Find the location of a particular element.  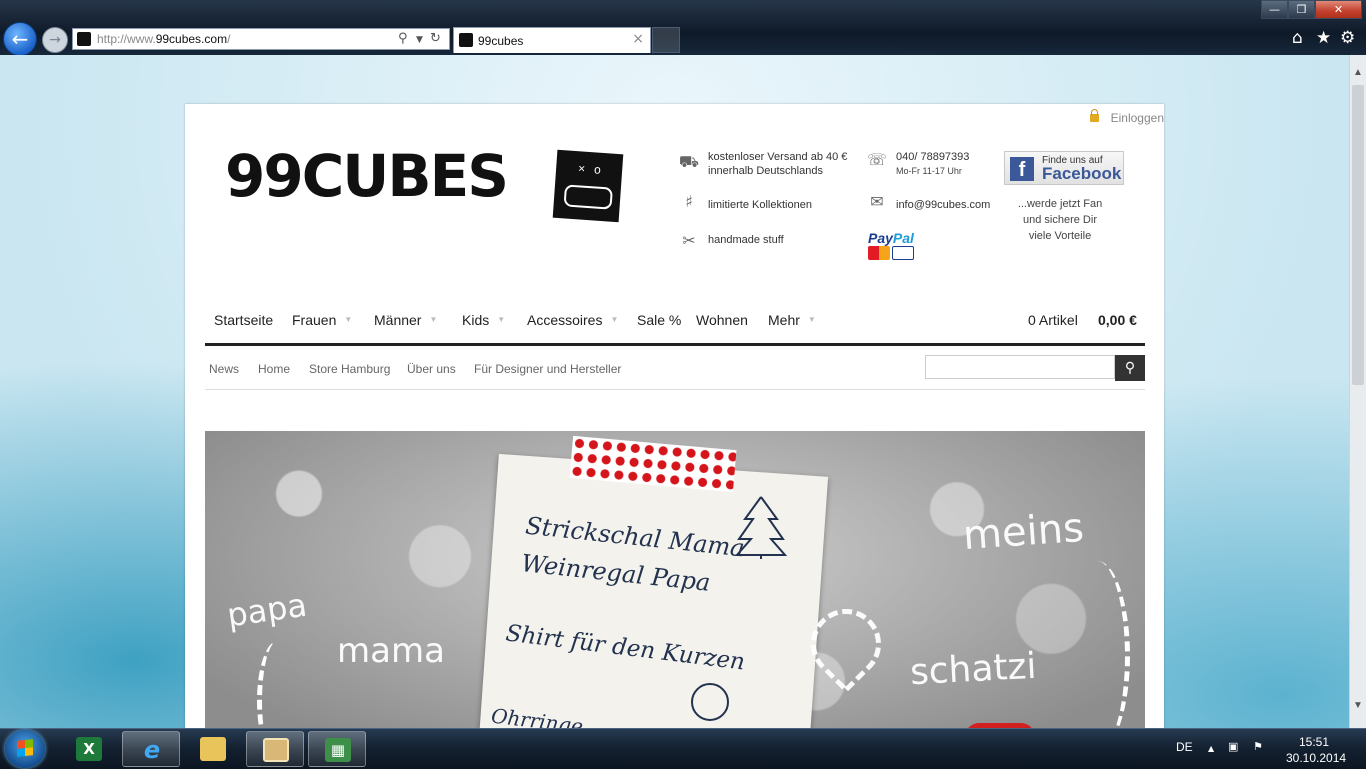

login-link: Einloggen is located at coordinates (1126, 117).